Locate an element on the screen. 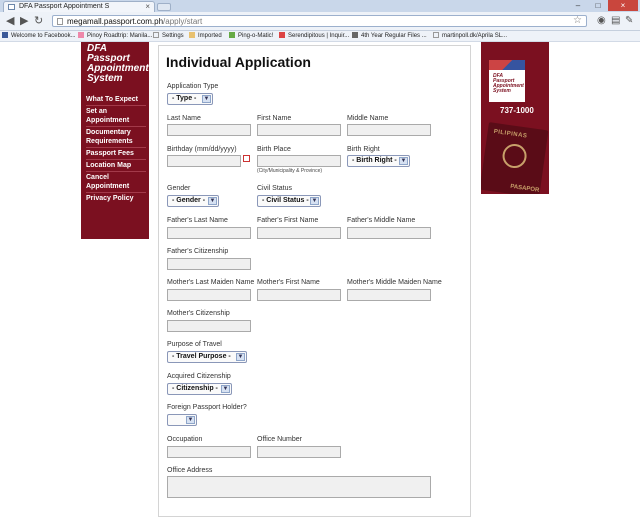 The width and height of the screenshot is (640, 517). office-address-label: Office Address is located at coordinates (190, 470).